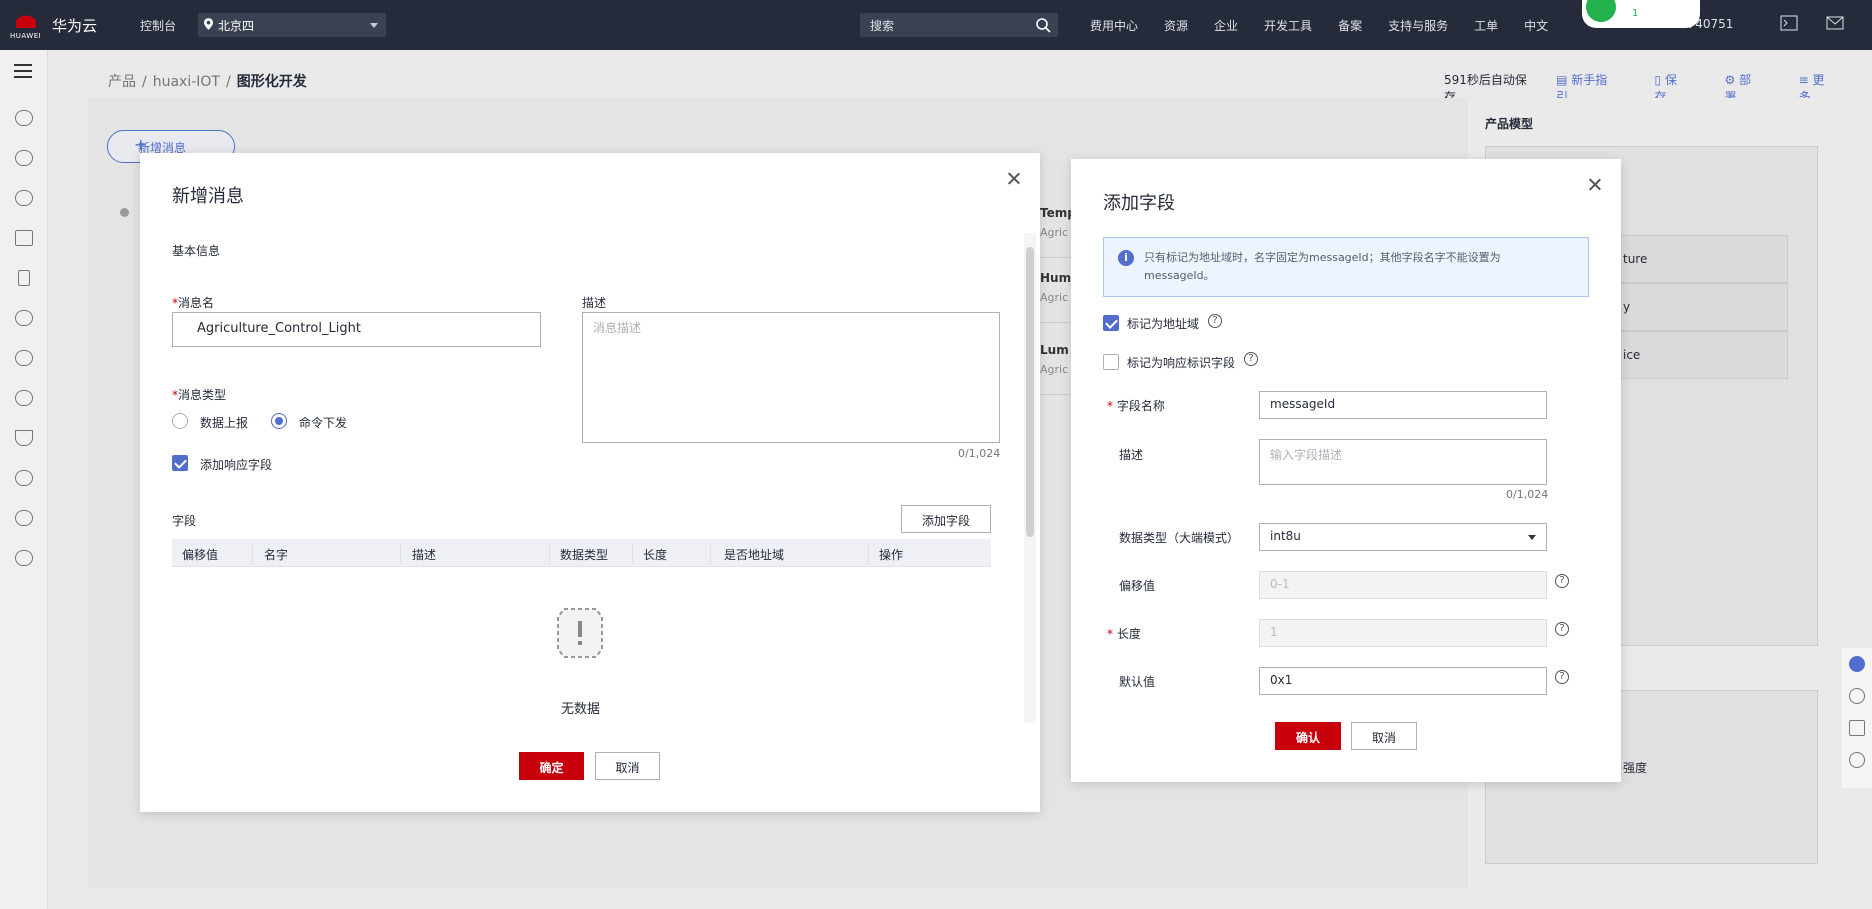 This screenshot has height=909, width=1872. I want to click on radio-data-report, so click(180, 421).